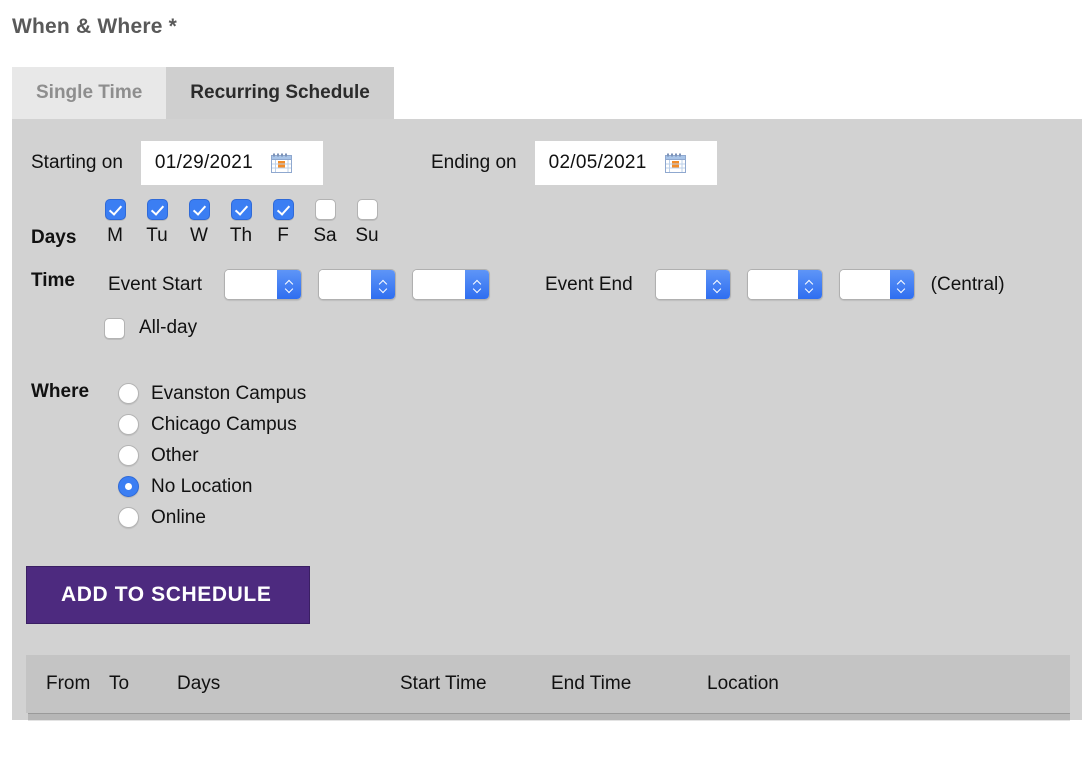 Image resolution: width=1089 pixels, height=758 pixels. I want to click on ending-on-label: Ending on, so click(474, 162).